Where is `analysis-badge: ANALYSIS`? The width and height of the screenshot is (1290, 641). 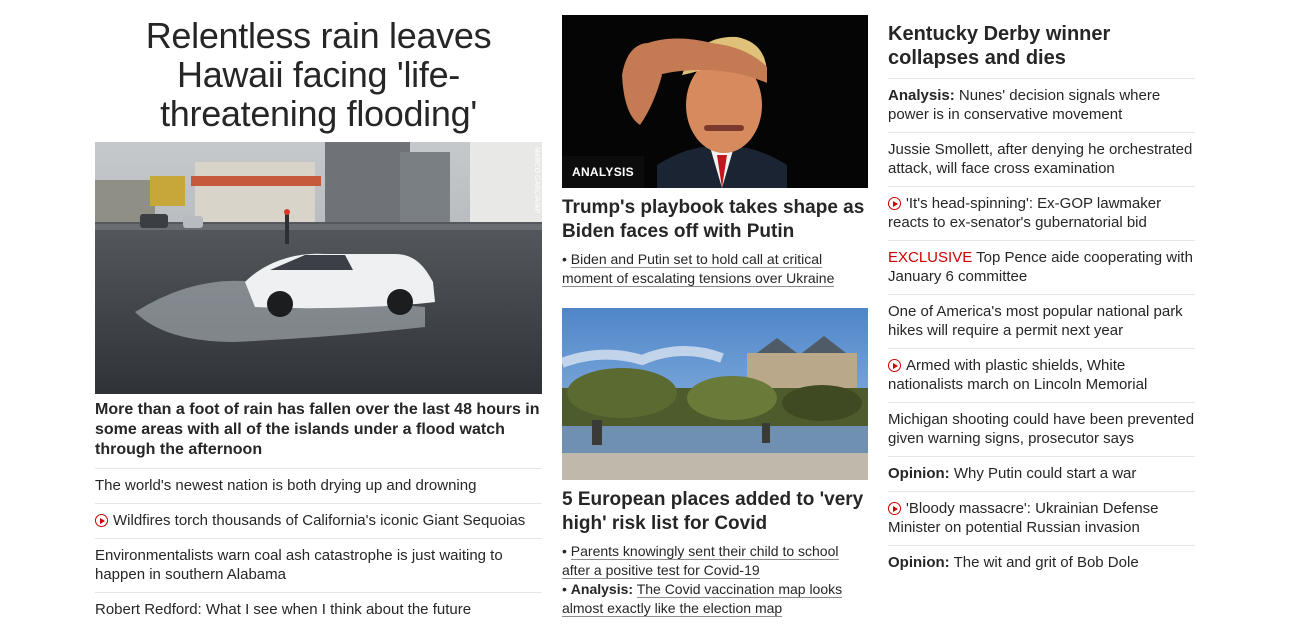 analysis-badge: ANALYSIS is located at coordinates (603, 172).